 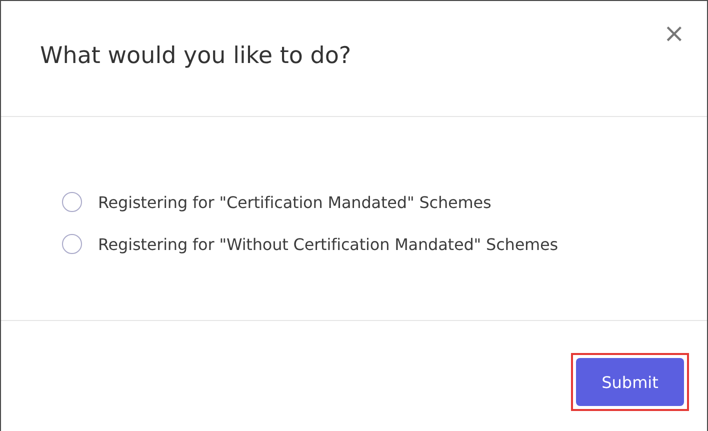 What do you see at coordinates (295, 202) in the screenshot?
I see `option-label: Registering for "Certification Mandated" Schemes` at bounding box center [295, 202].